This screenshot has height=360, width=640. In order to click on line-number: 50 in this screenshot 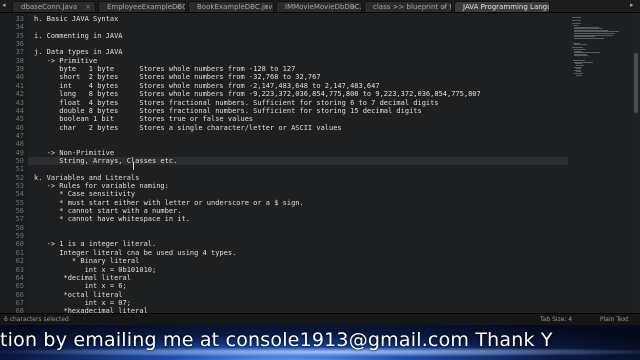, I will do `click(19, 160)`.